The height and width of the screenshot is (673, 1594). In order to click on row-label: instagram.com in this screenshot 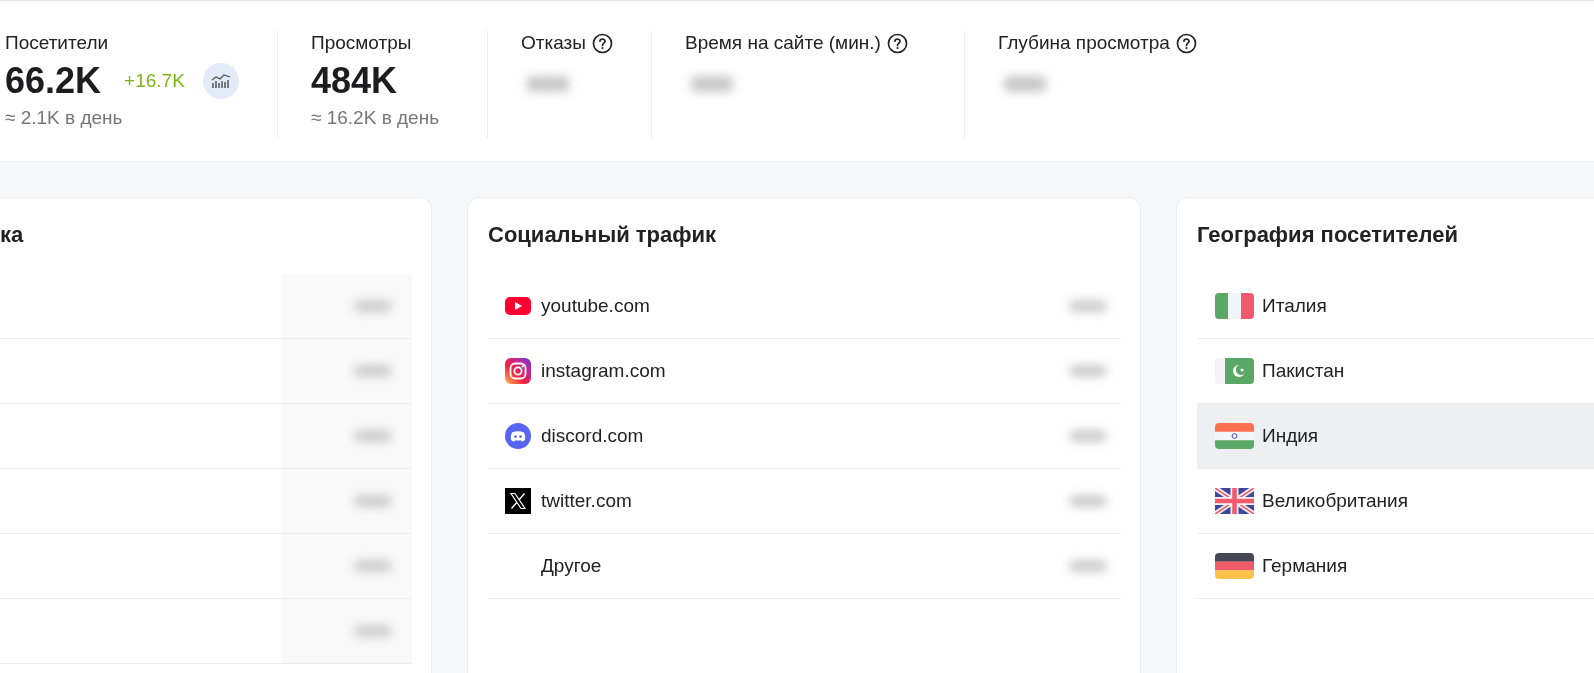, I will do `click(603, 371)`.